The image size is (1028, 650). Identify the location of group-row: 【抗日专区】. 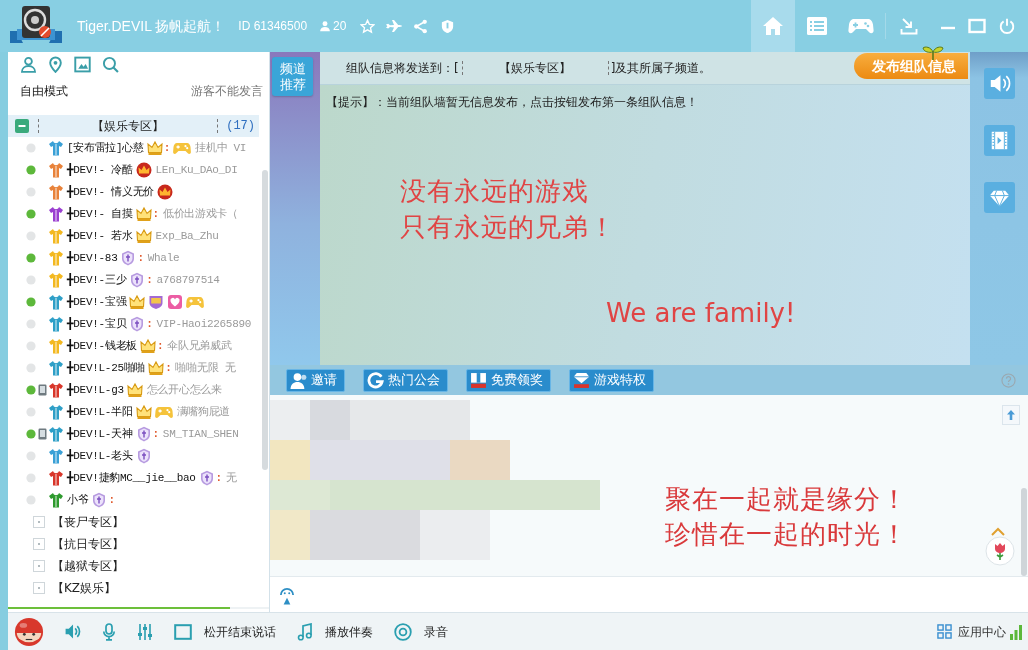
(138, 544).